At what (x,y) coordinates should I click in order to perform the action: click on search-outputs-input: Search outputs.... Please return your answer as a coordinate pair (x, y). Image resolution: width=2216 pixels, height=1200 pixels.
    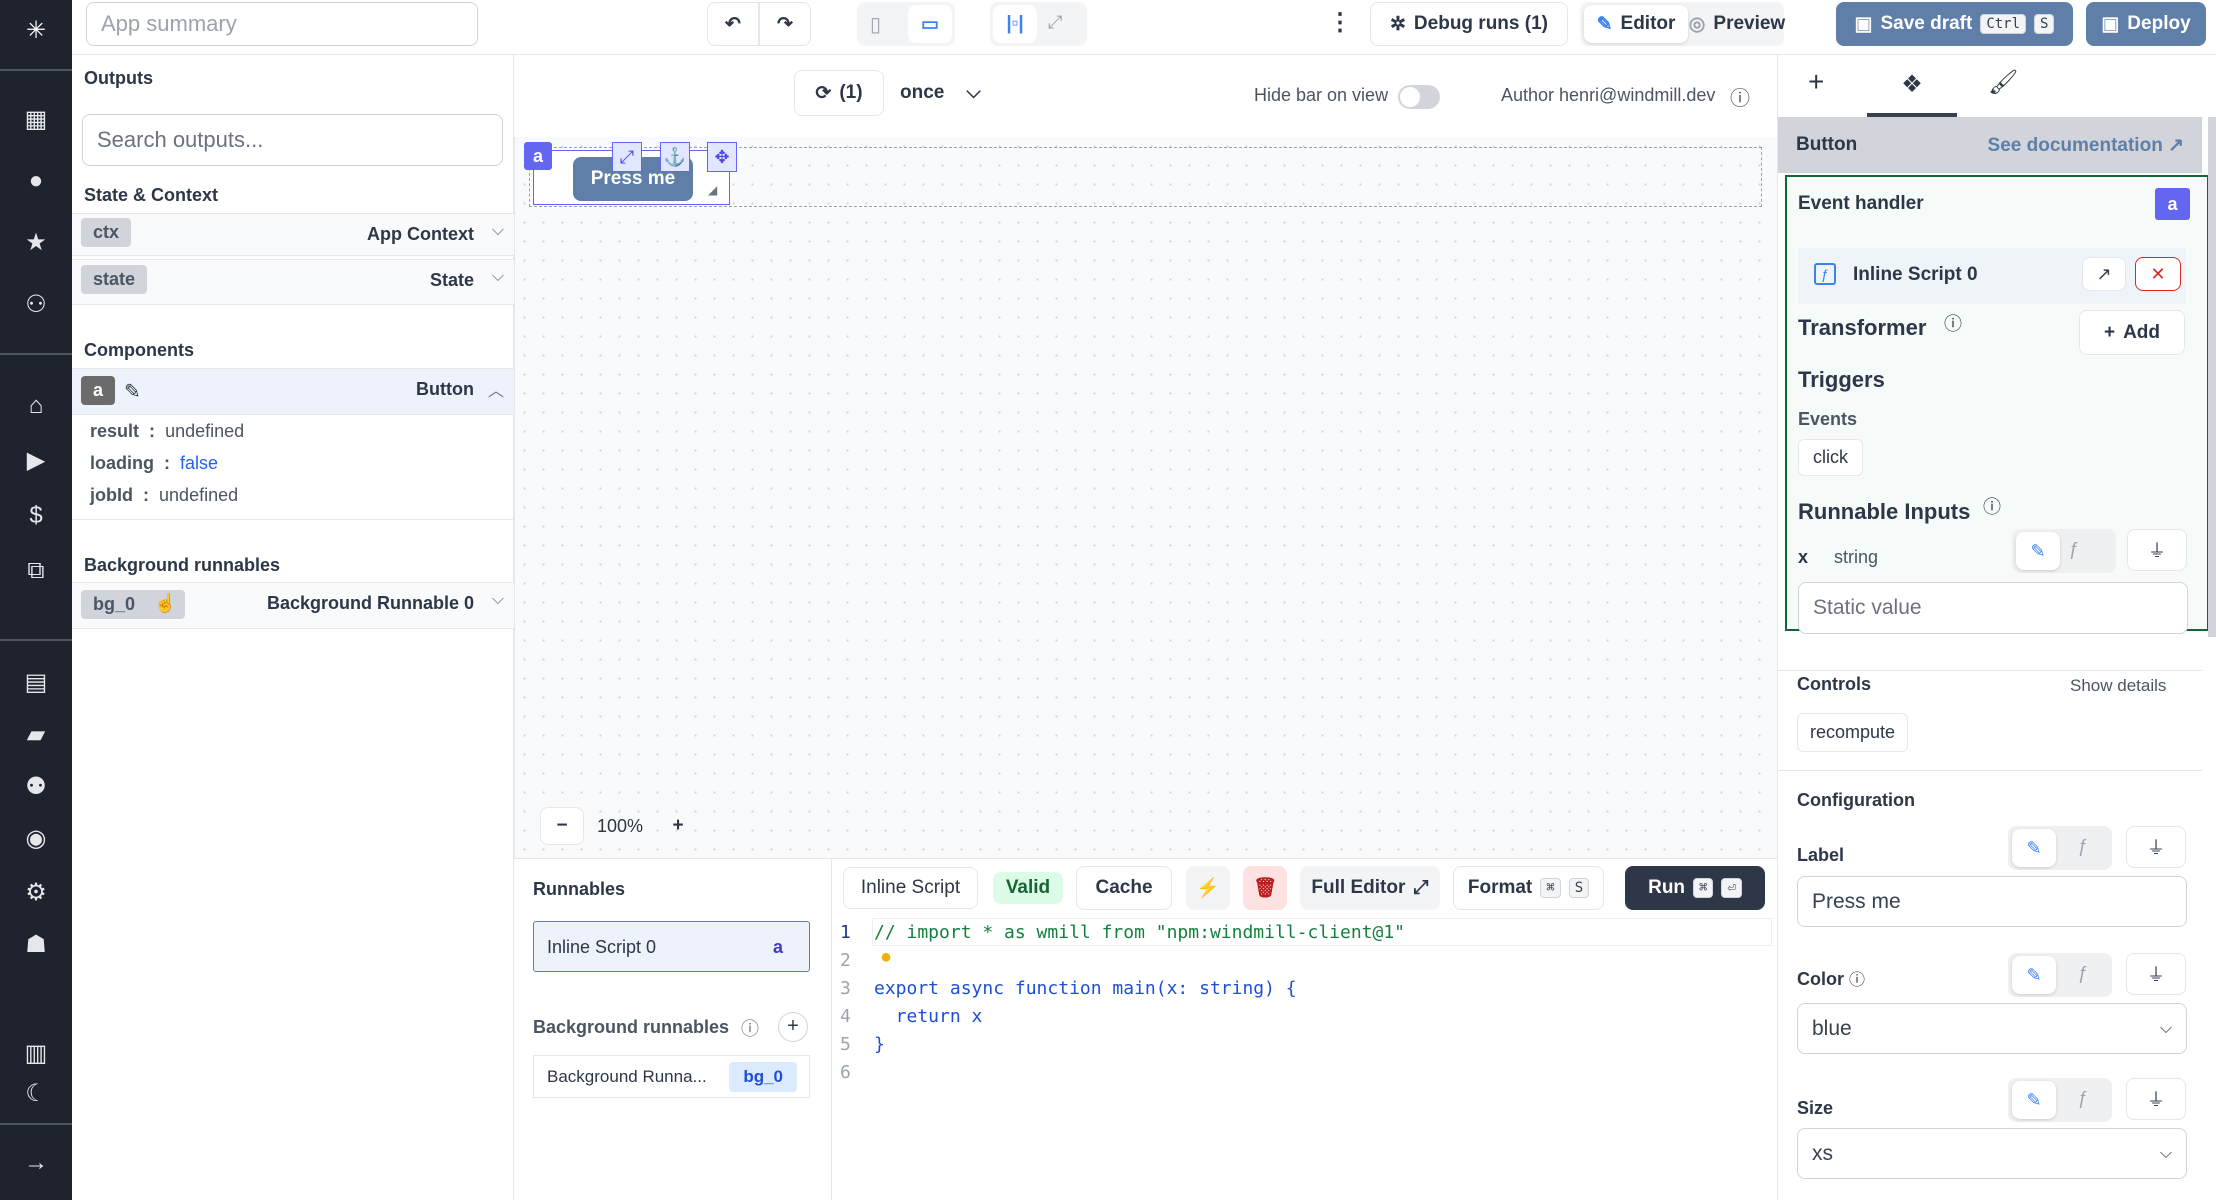
    Looking at the image, I should click on (292, 140).